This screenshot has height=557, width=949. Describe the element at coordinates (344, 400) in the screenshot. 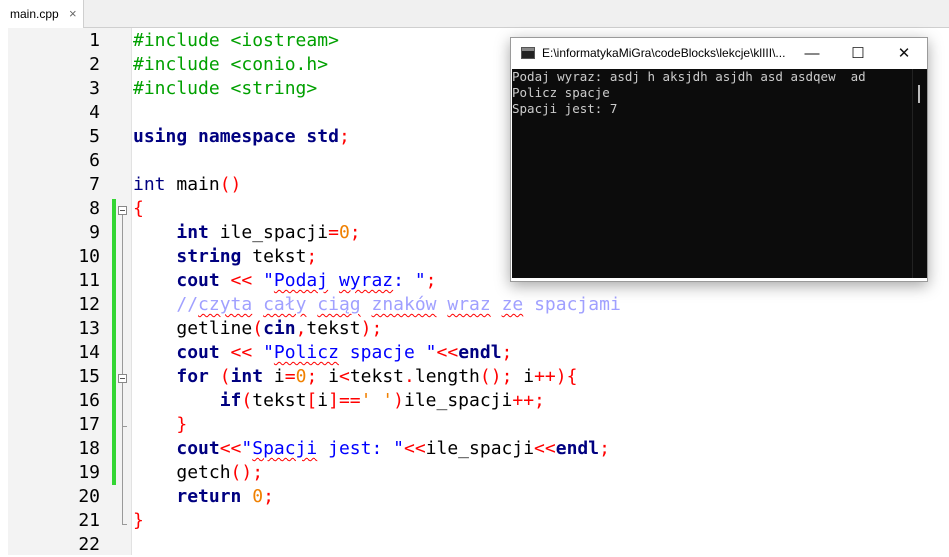

I see `operator: ]==` at that location.